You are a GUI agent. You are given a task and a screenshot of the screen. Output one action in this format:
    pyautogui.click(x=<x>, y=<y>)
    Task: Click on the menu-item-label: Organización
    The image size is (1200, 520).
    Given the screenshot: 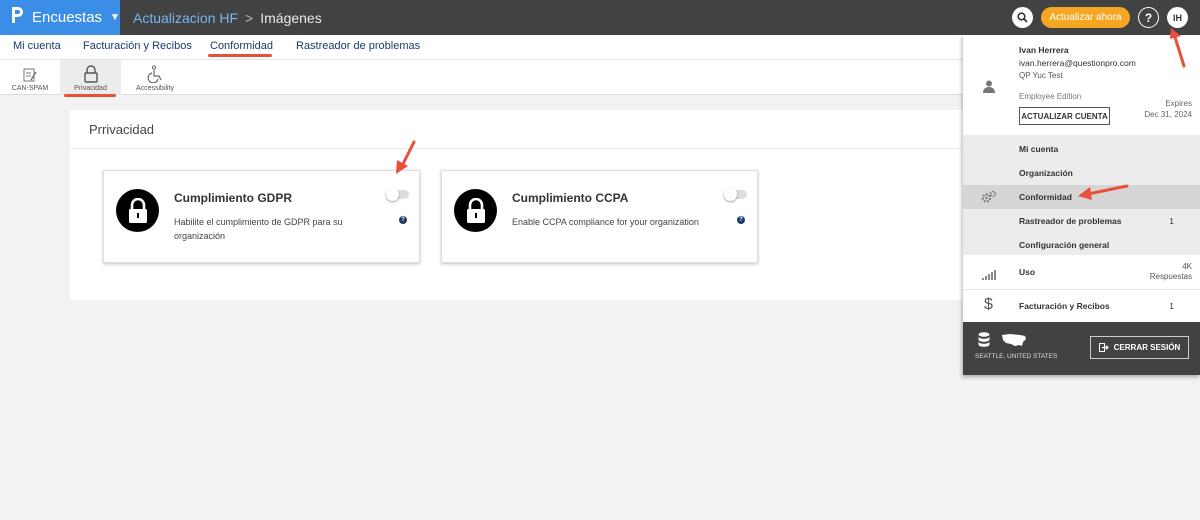 What is the action you would take?
    pyautogui.click(x=1046, y=173)
    